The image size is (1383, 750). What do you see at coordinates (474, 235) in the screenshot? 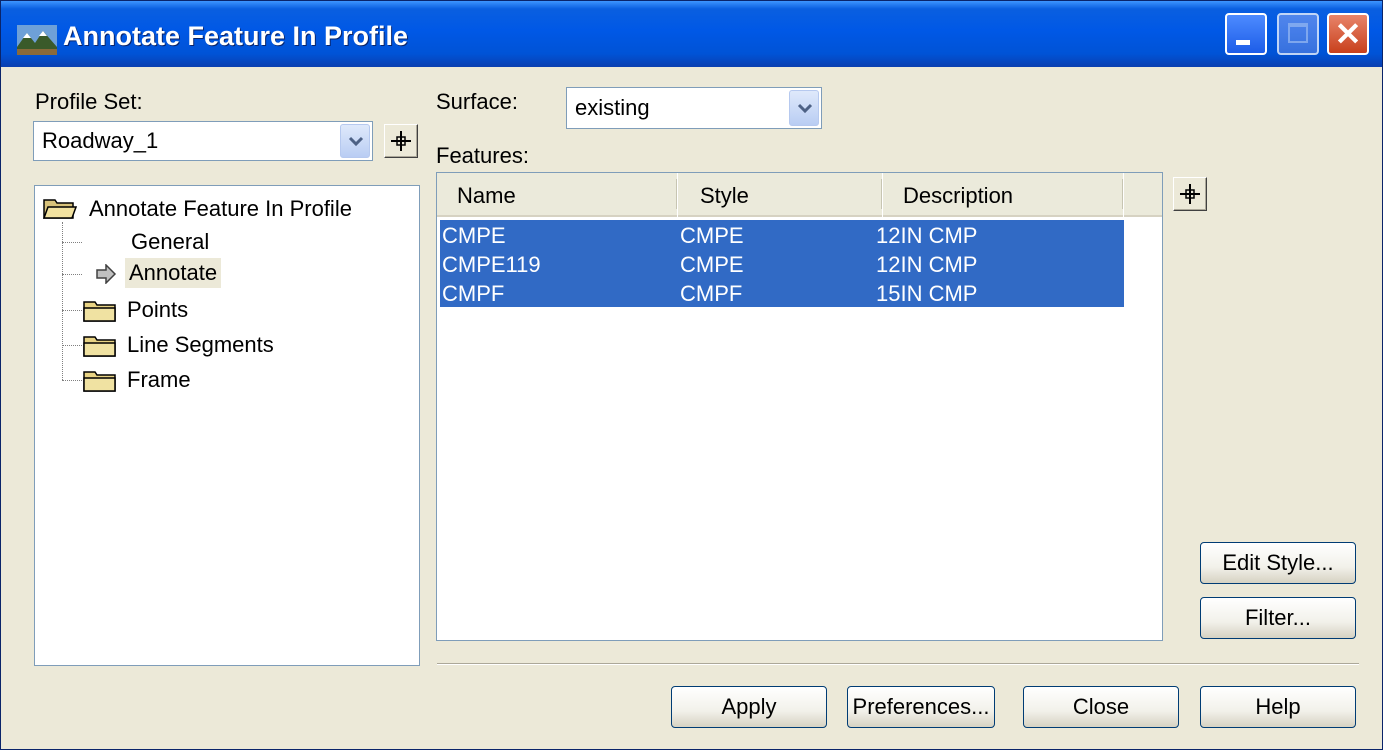
I see `cell-name: CMPE` at bounding box center [474, 235].